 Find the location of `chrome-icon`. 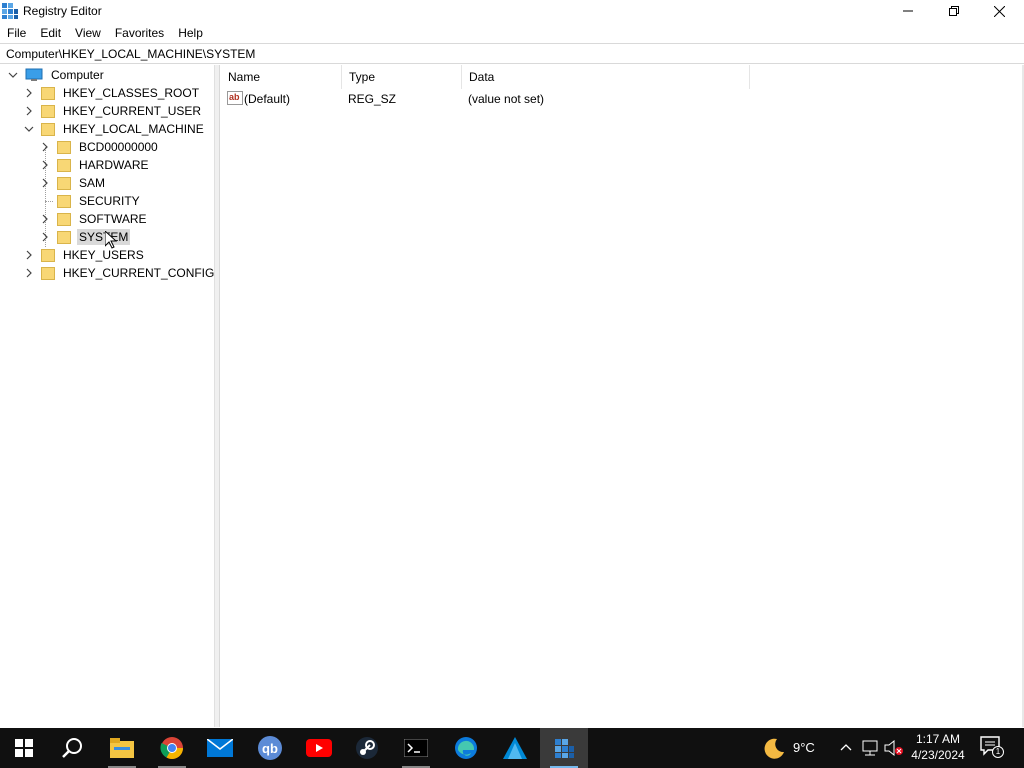

chrome-icon is located at coordinates (171, 748).